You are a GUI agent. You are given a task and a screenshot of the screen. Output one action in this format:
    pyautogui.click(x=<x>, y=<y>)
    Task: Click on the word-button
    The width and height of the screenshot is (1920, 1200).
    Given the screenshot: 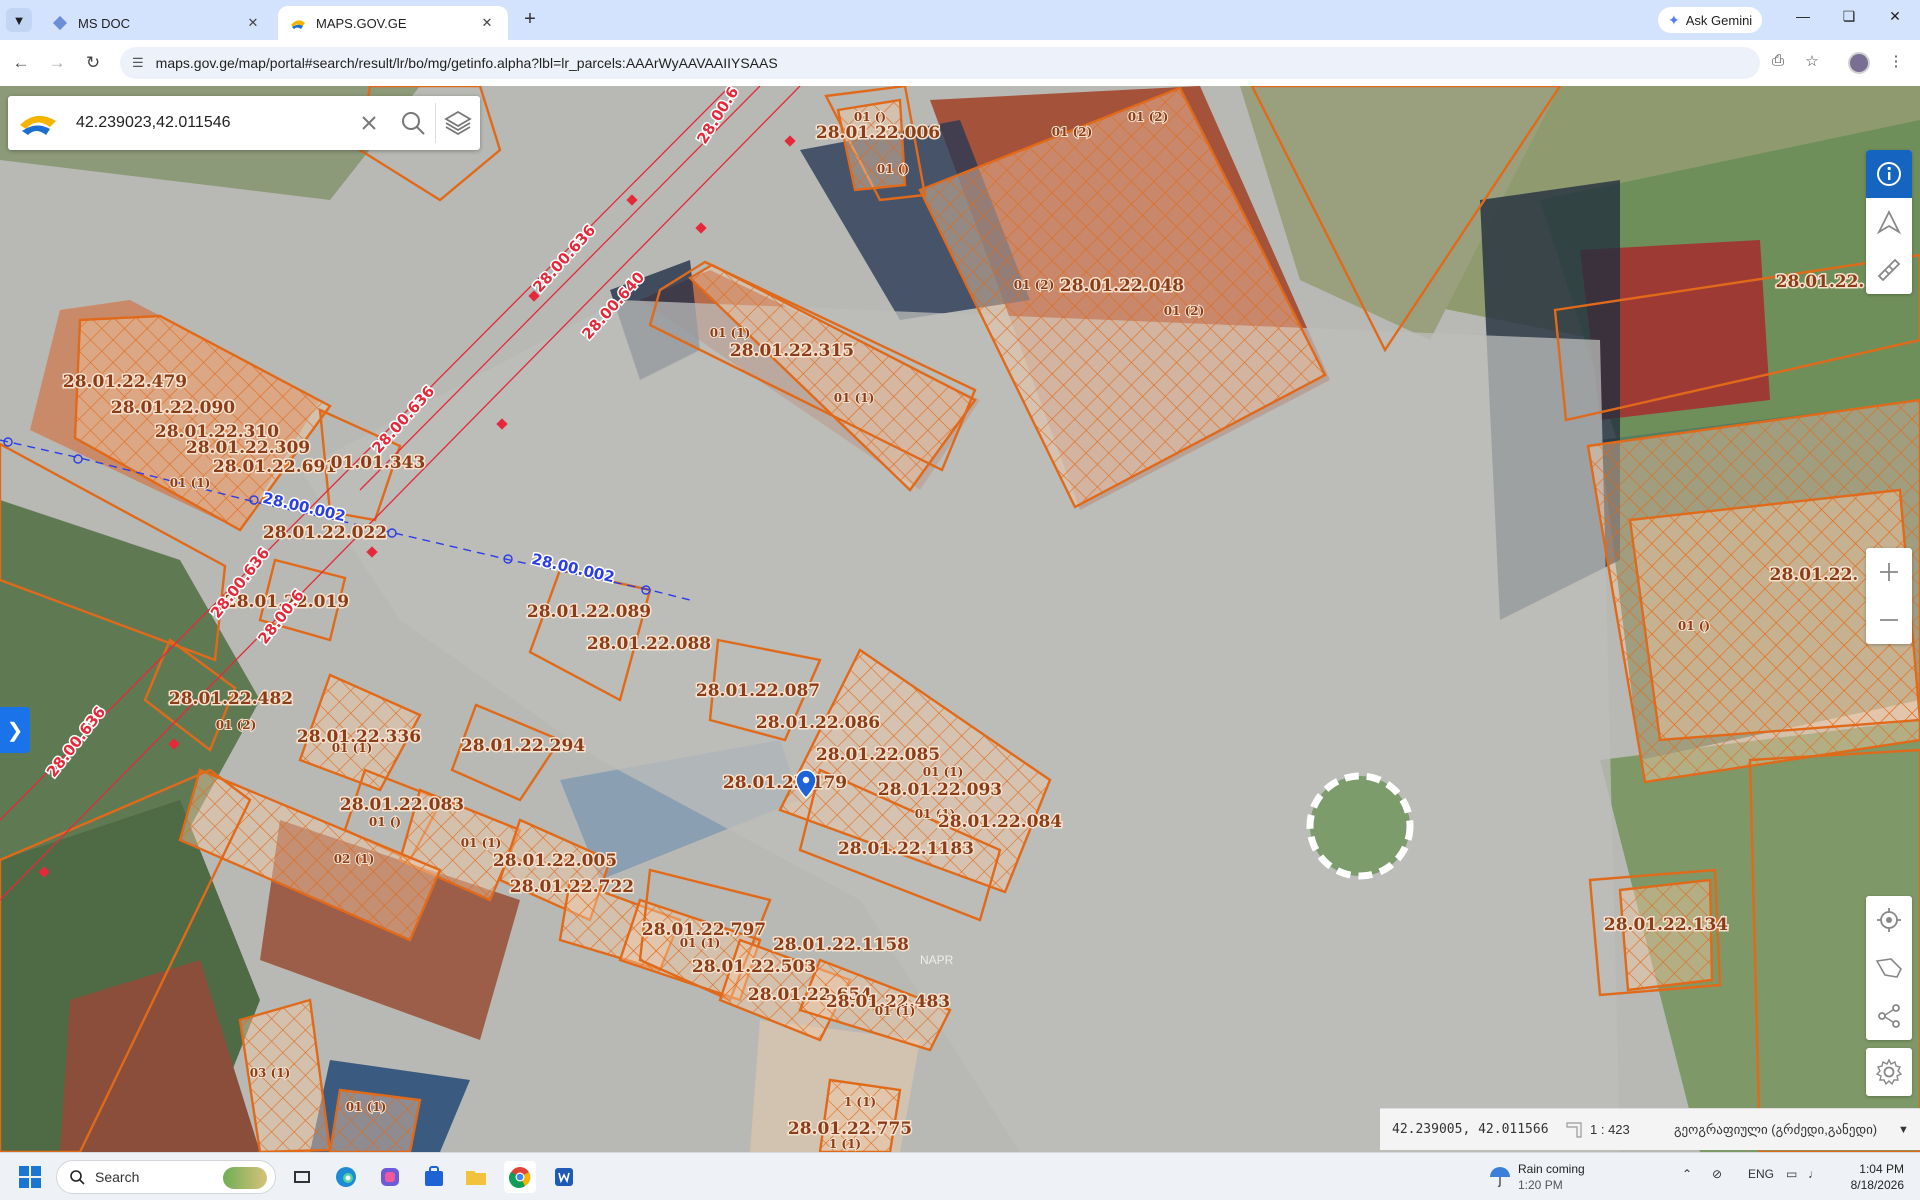 What is the action you would take?
    pyautogui.click(x=564, y=1177)
    